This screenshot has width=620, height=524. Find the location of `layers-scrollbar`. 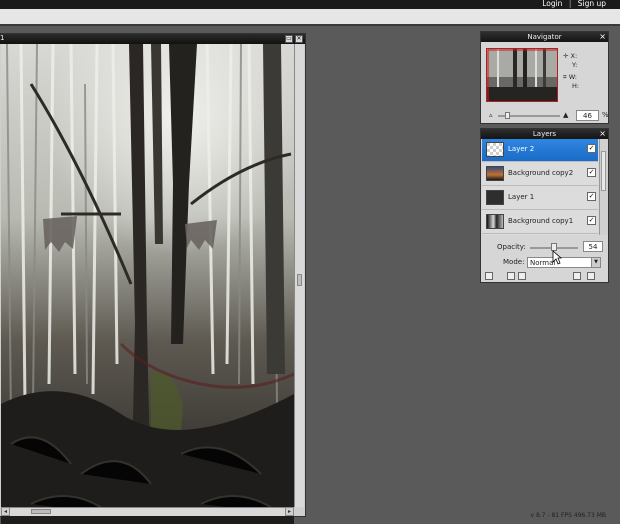

layers-scrollbar is located at coordinates (603, 187).